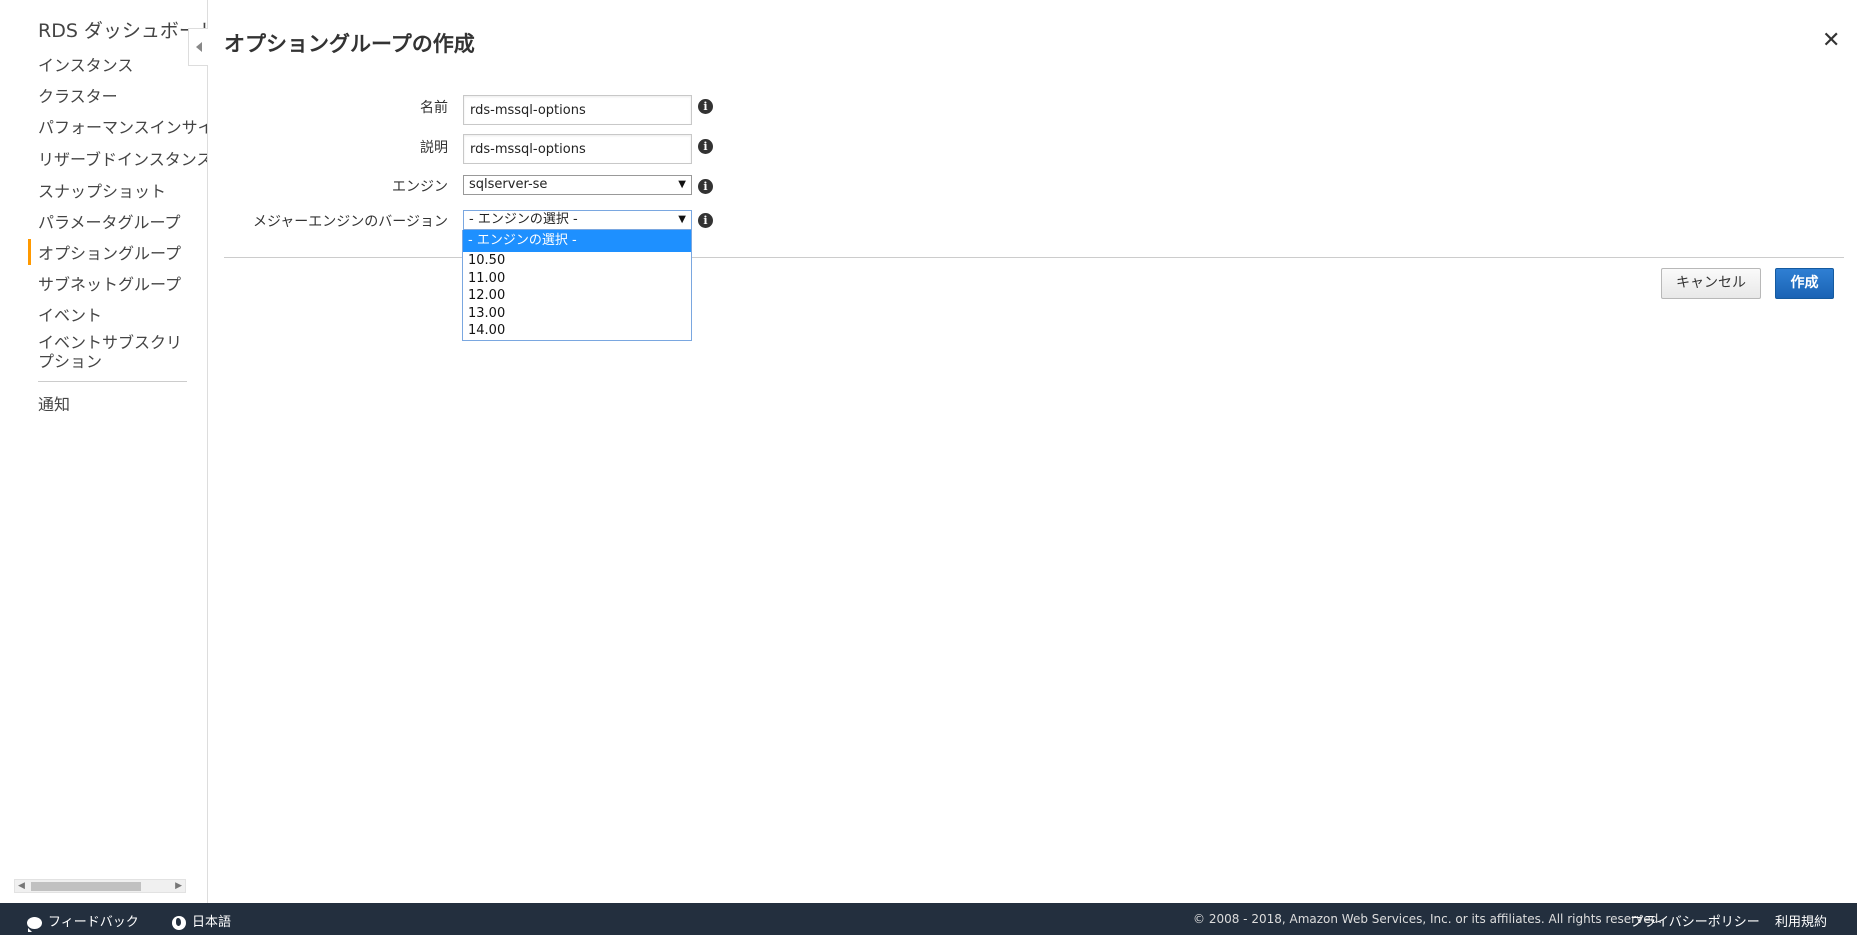 This screenshot has height=935, width=1857. Describe the element at coordinates (577, 279) in the screenshot. I see `dropdown-option: 11.00` at that location.